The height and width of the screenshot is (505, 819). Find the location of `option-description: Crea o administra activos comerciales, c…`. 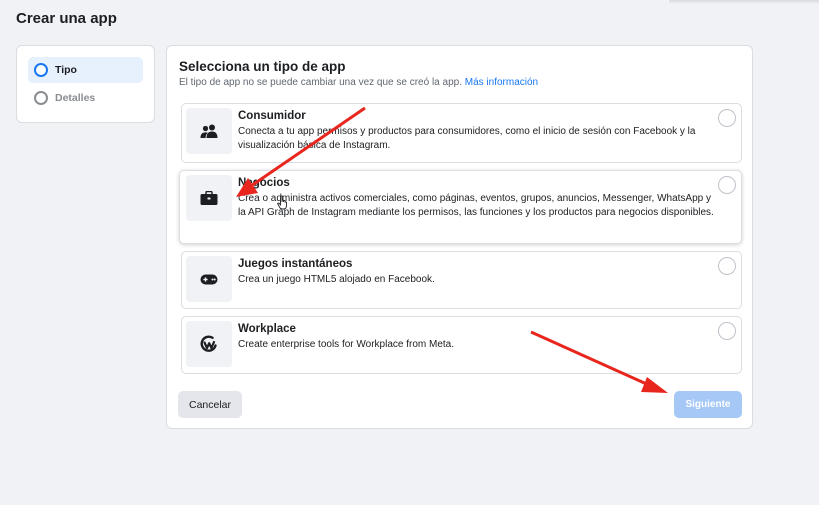

option-description: Crea o administra activos comerciales, c… is located at coordinates (476, 205).